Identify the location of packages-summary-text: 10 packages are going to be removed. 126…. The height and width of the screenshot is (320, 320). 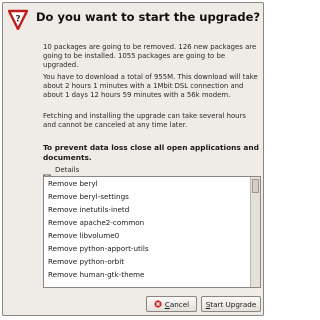
(150, 56).